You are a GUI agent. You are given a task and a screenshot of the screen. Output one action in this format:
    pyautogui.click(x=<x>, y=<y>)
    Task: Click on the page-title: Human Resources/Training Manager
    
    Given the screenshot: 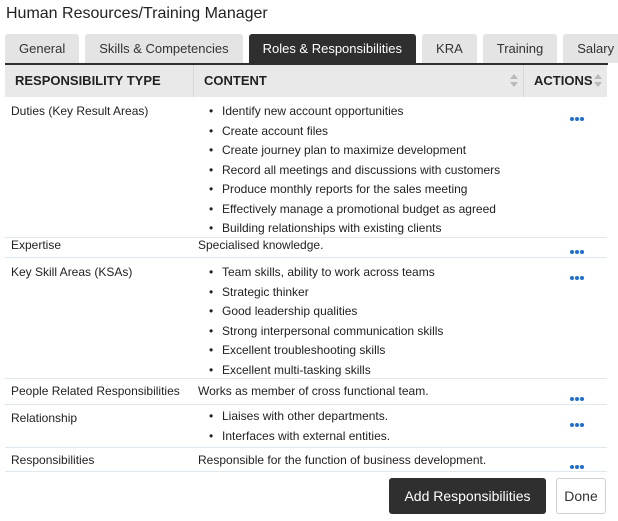 What is the action you would take?
    pyautogui.click(x=137, y=13)
    